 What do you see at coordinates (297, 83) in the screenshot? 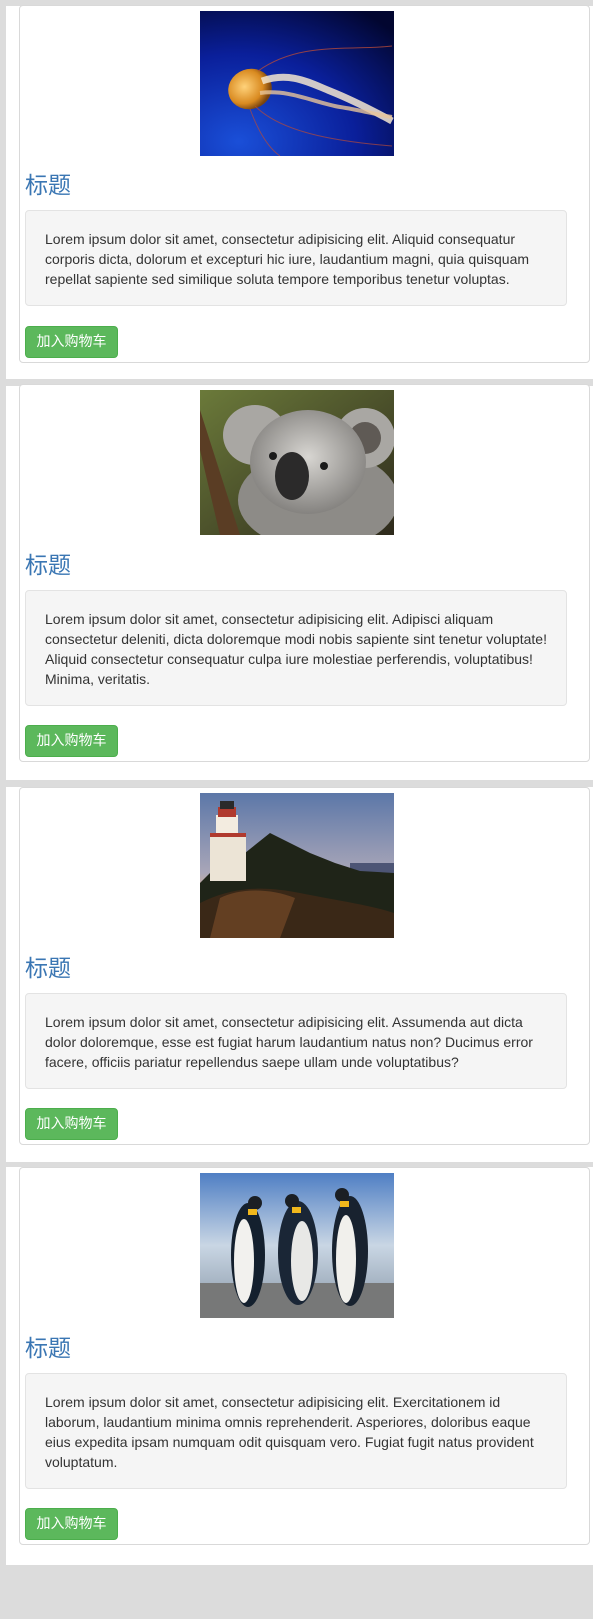
I see `jellyfish-image` at bounding box center [297, 83].